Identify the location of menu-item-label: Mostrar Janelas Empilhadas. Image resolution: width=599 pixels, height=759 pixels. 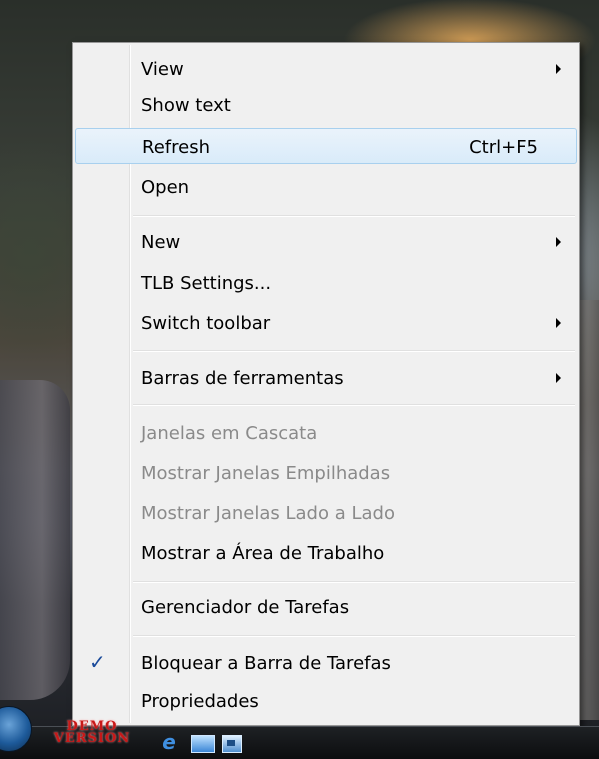
(266, 473).